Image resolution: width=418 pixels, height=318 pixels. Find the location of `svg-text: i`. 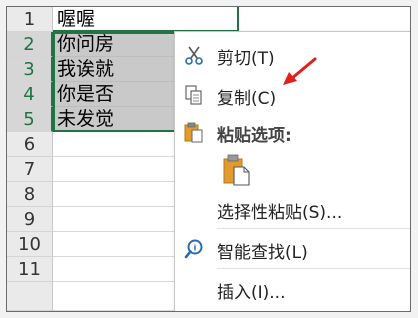

svg-text: i is located at coordinates (195, 248).